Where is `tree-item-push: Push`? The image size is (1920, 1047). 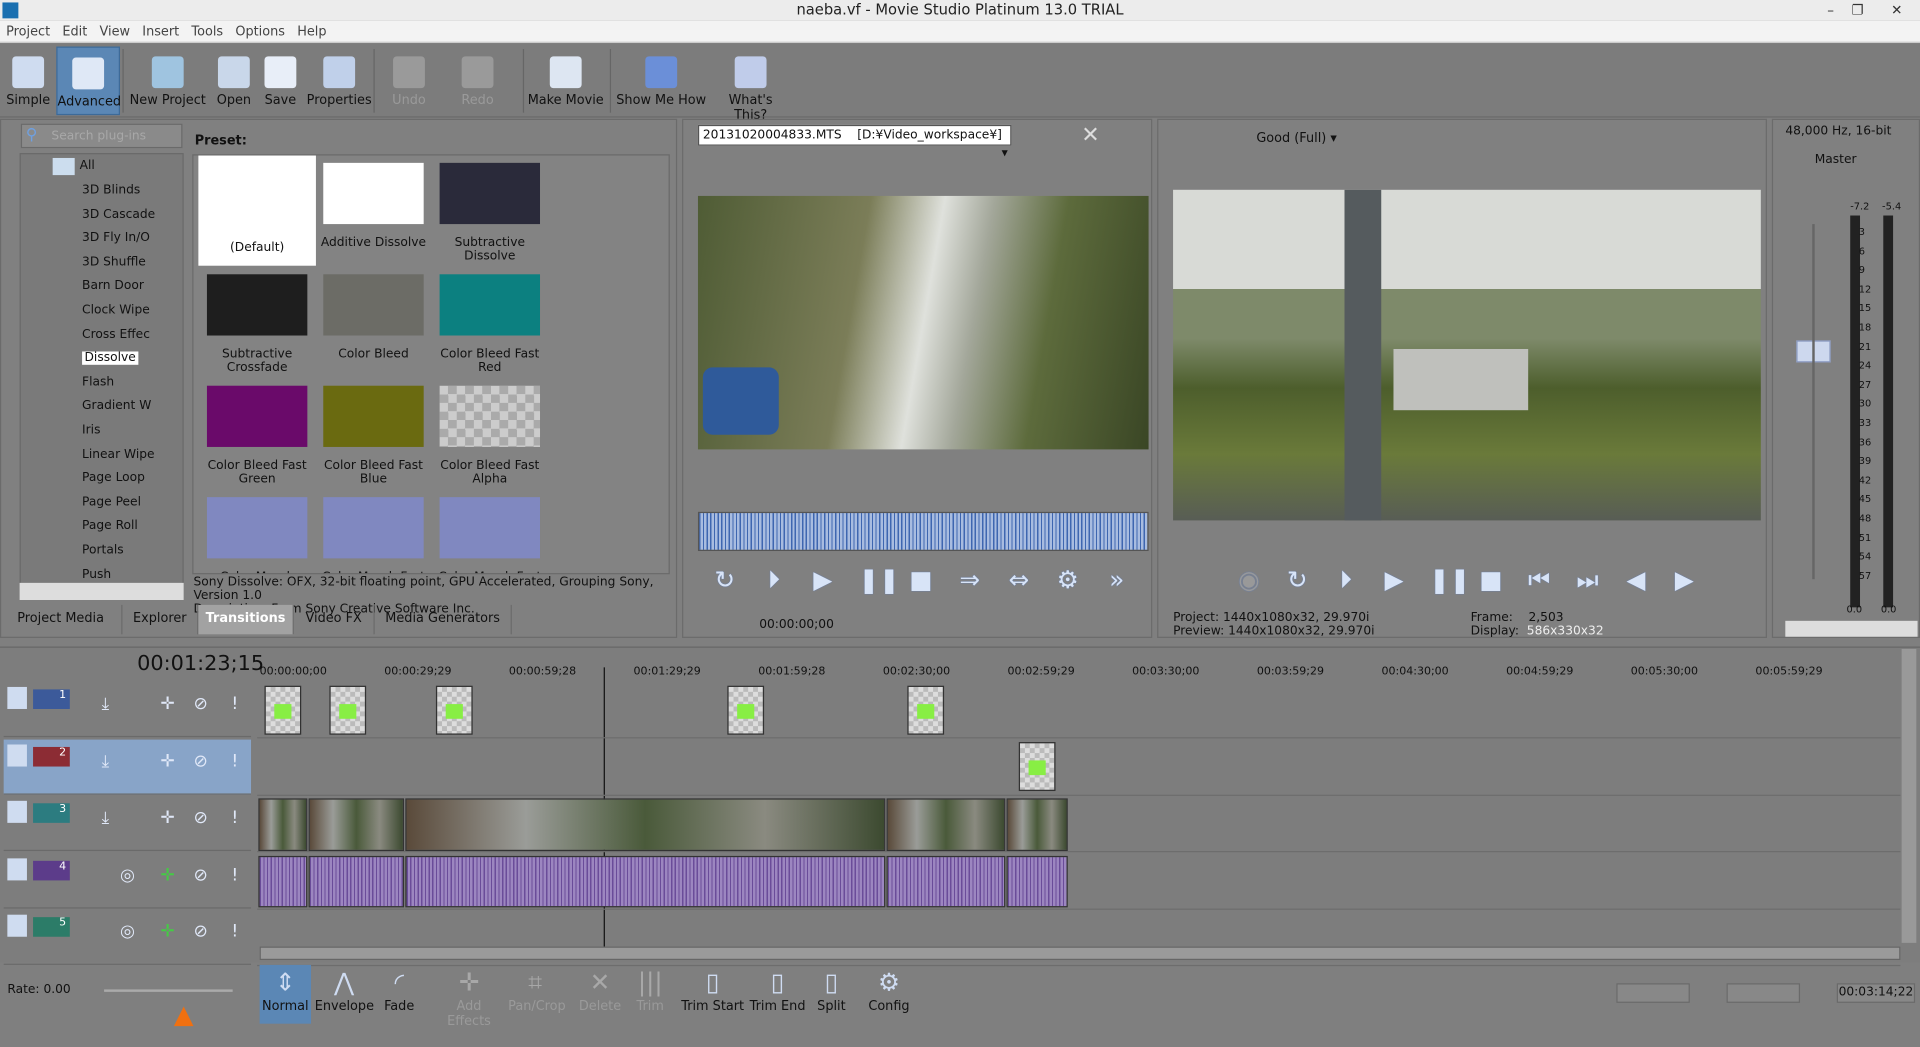 tree-item-push: Push is located at coordinates (133, 574).